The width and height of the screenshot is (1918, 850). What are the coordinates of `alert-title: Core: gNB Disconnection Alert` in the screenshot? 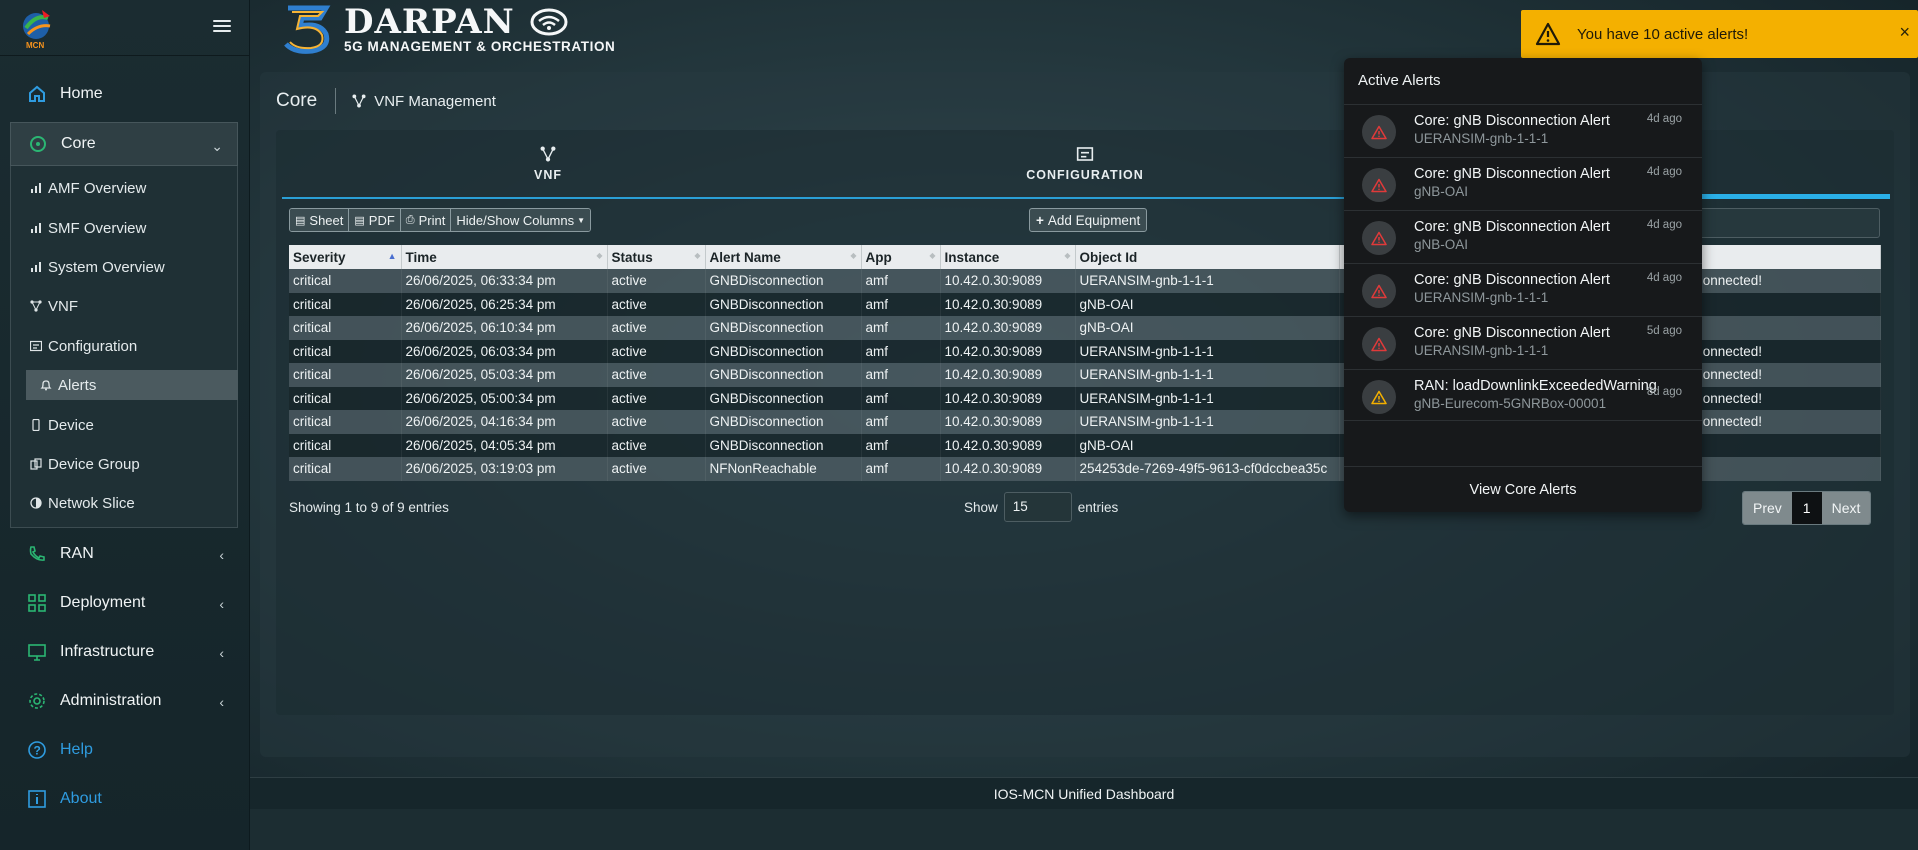 It's located at (1512, 227).